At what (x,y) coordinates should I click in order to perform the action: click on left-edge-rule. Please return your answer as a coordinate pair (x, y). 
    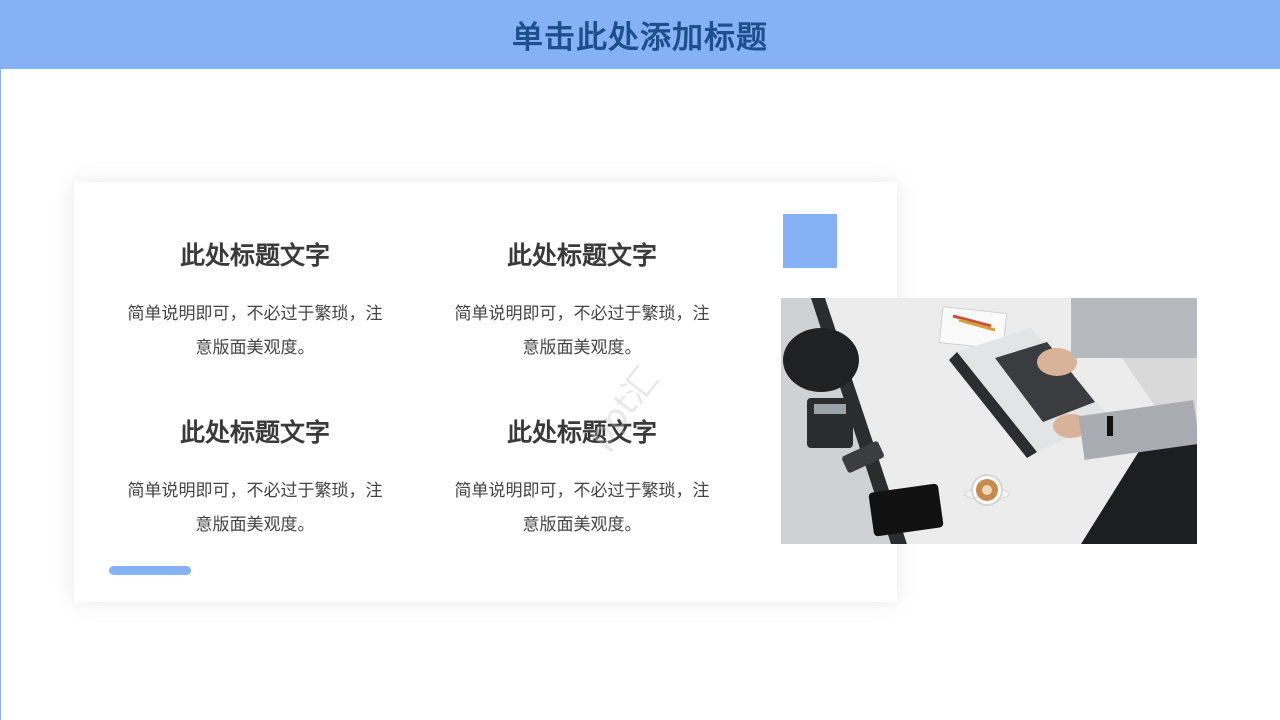
    Looking at the image, I should click on (0, 360).